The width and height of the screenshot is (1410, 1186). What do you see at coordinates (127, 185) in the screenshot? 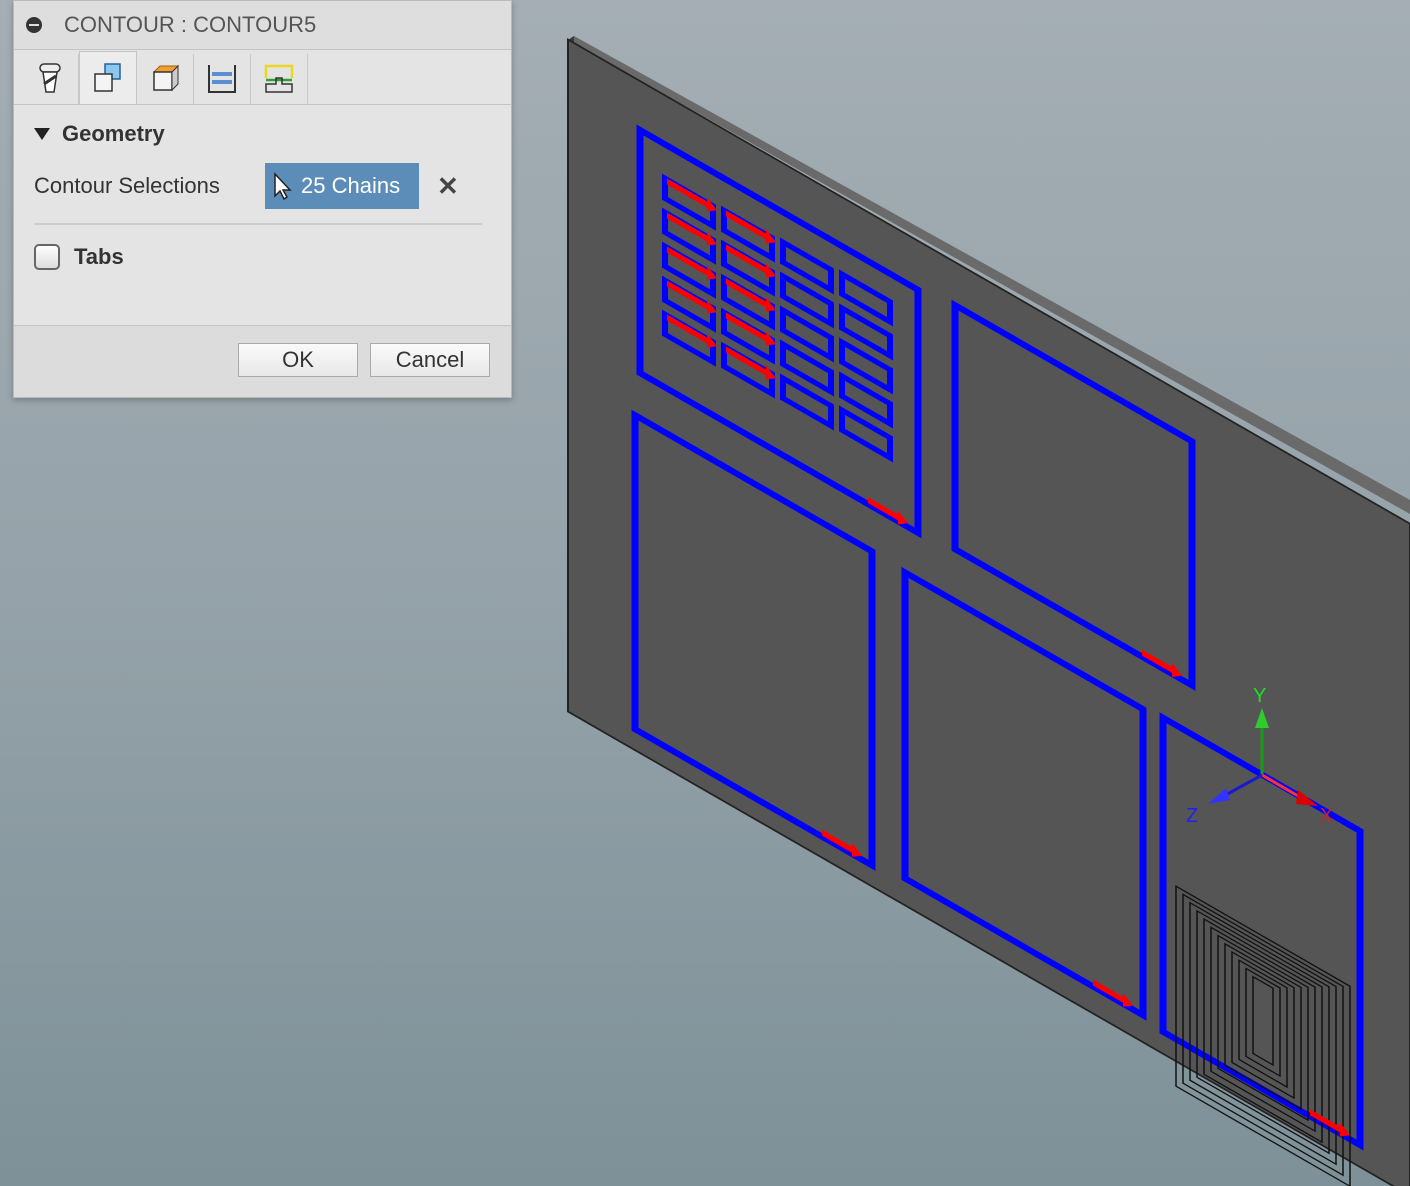
I see `contour-selections-label: Contour Selections` at bounding box center [127, 185].